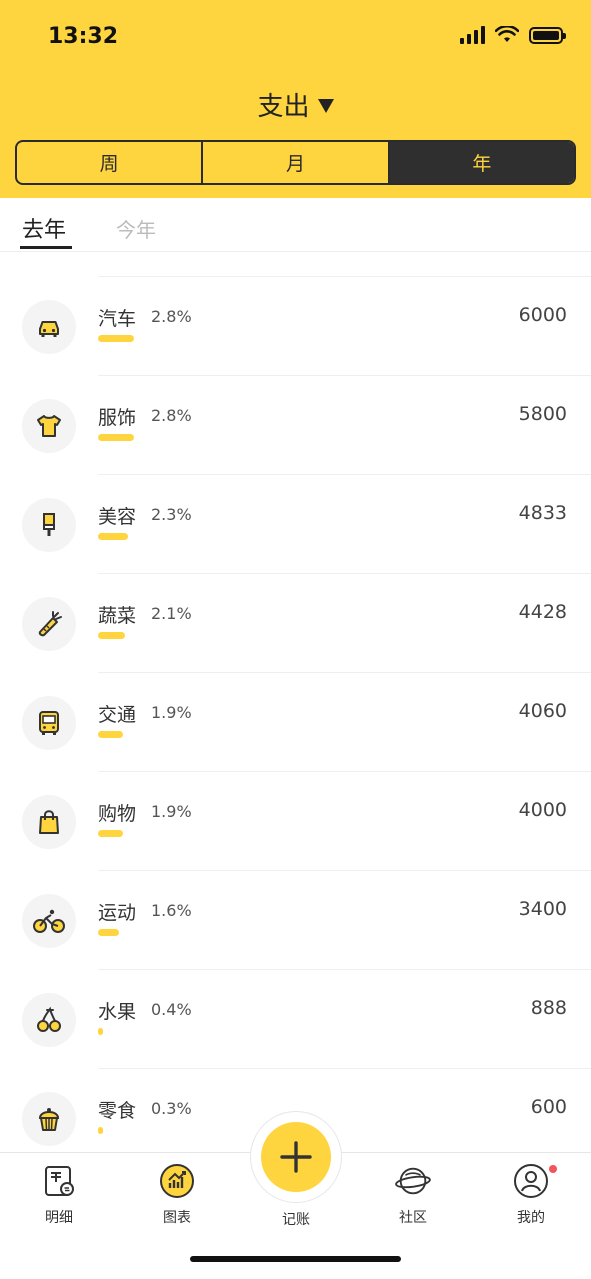 This screenshot has height=1279, width=591. What do you see at coordinates (59, 1218) in the screenshot?
I see `tab-detail-label: 明细` at bounding box center [59, 1218].